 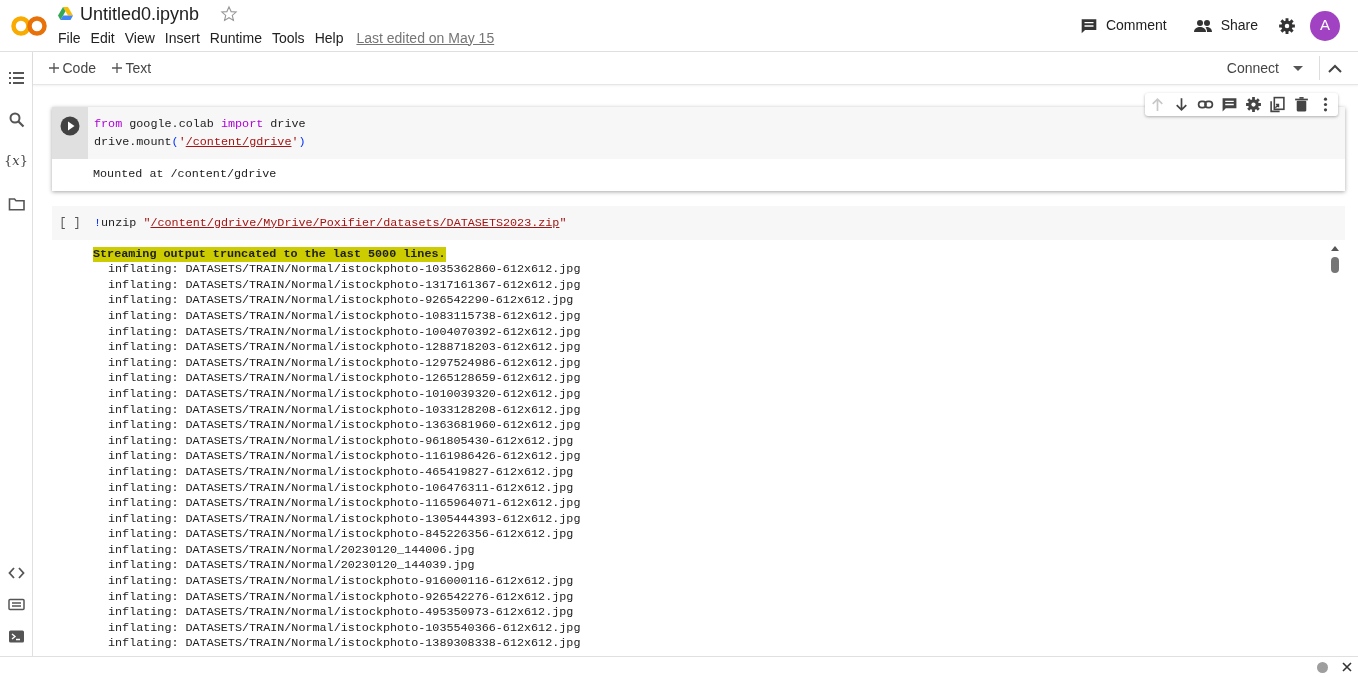 I want to click on output-line: inflating: DATASETS/TRAIN/Normal/istockphoto-1035362860-612x612.jpg, so click(x=344, y=270).